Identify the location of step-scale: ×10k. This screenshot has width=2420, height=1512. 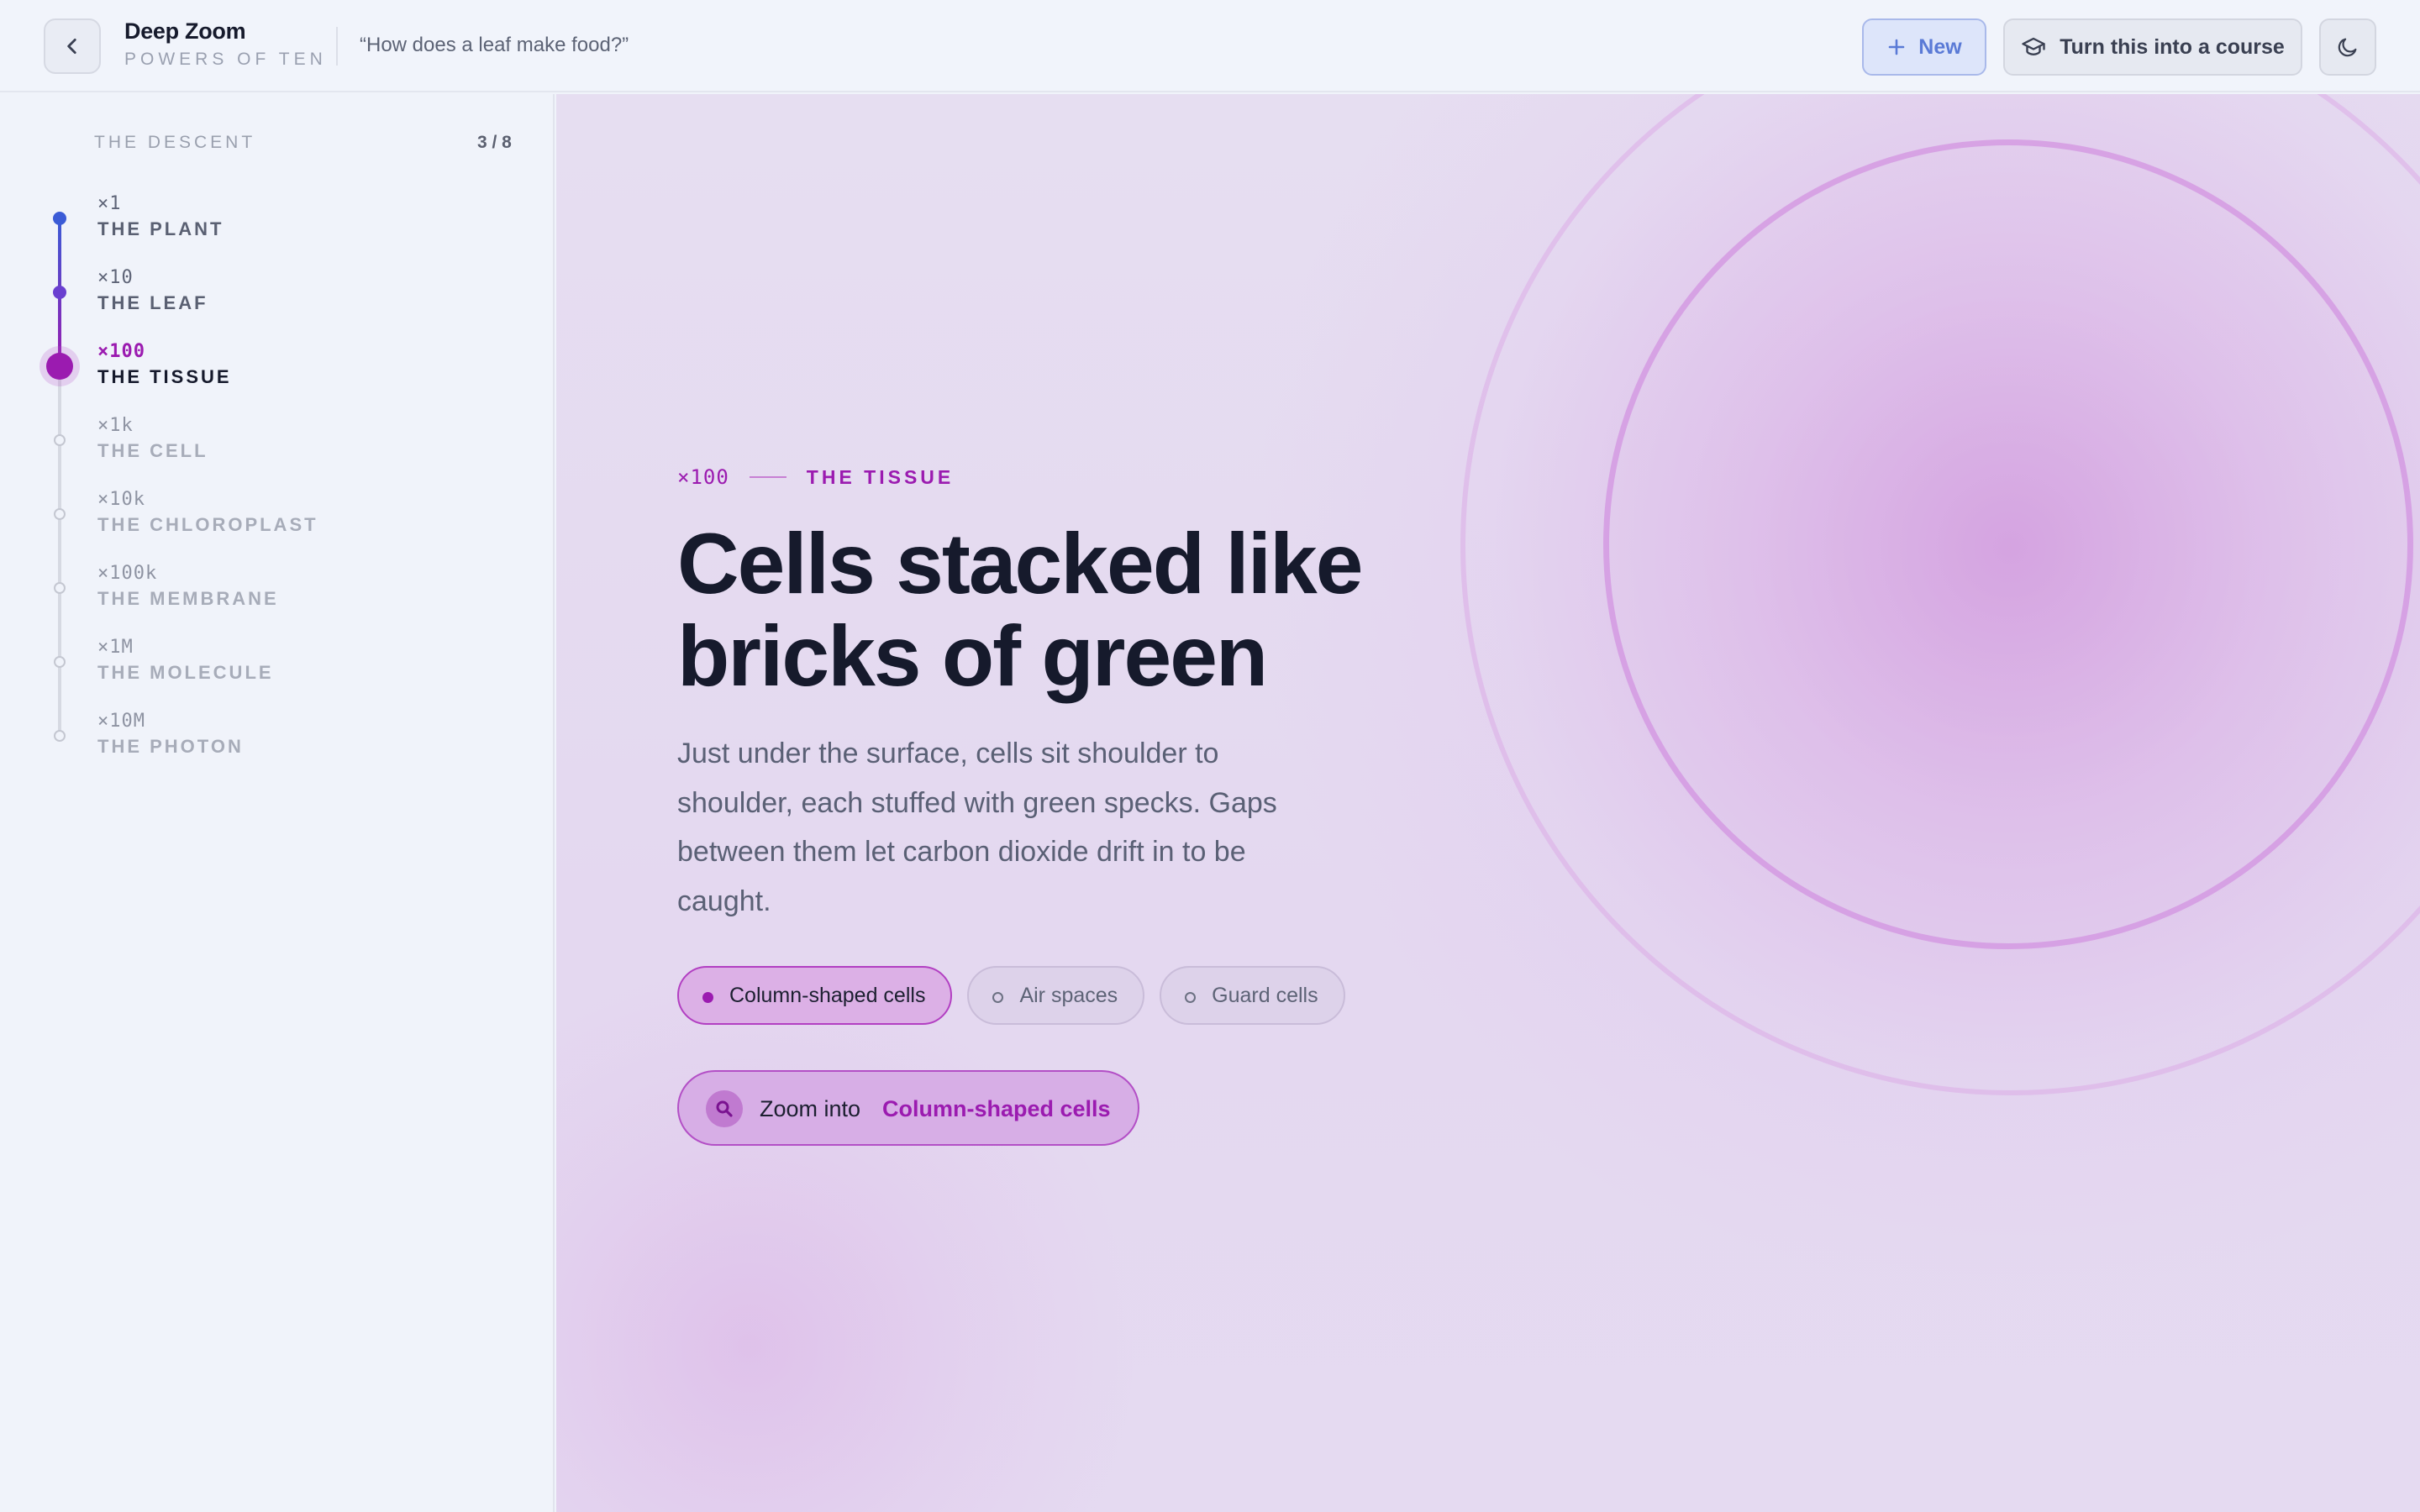
(121, 499).